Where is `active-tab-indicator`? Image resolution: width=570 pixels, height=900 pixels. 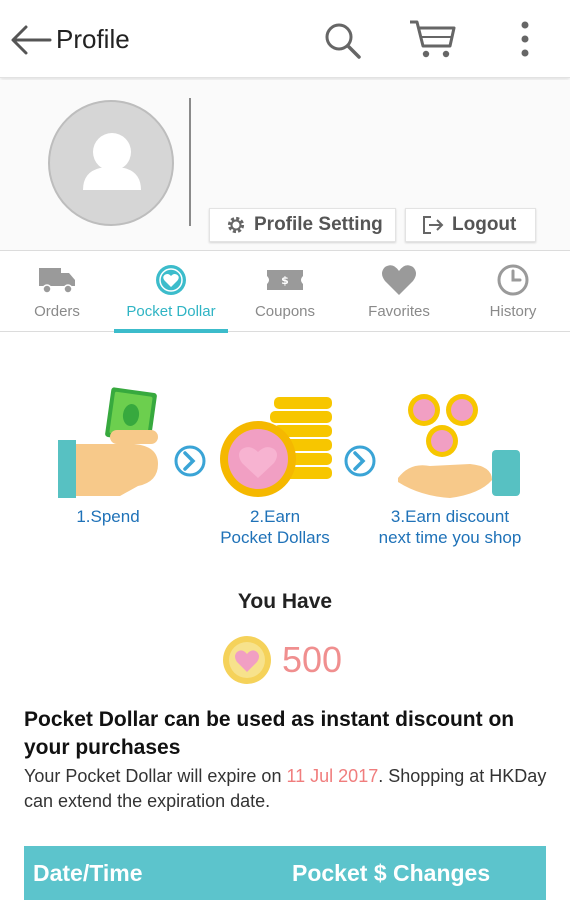 active-tab-indicator is located at coordinates (171, 331).